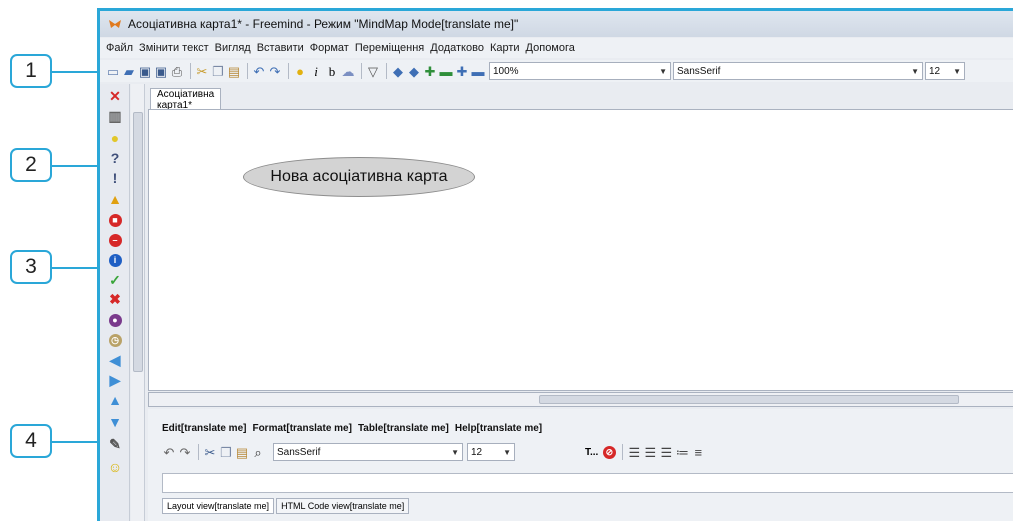  Describe the element at coordinates (666, 452) in the screenshot. I see `align-right-icon: ☰` at that location.